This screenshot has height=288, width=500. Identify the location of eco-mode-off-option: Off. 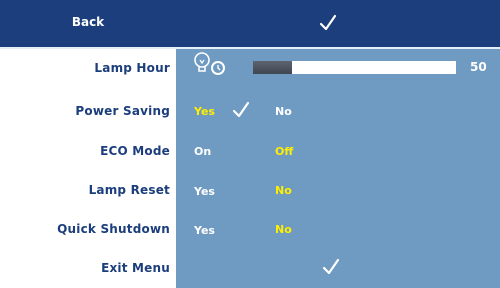
(284, 151).